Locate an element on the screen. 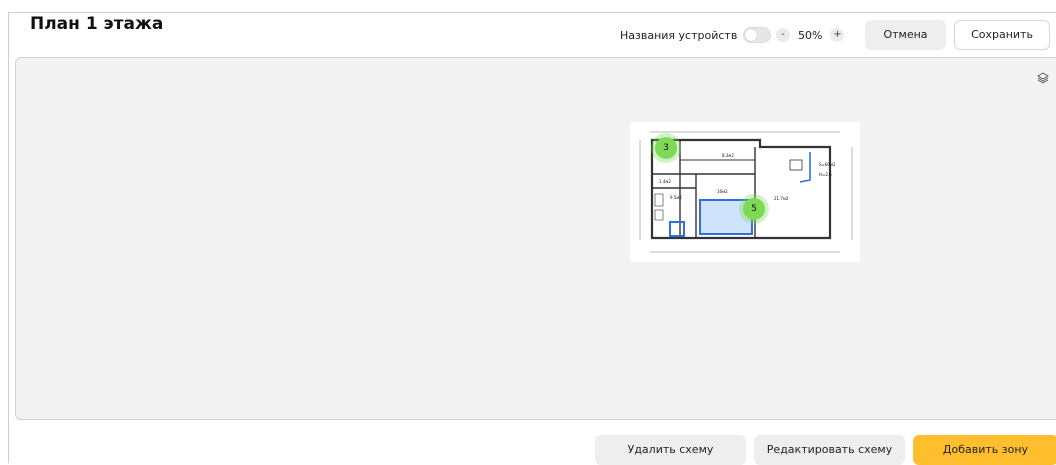 The height and width of the screenshot is (465, 1056). panel-border-left is located at coordinates (8, 237).